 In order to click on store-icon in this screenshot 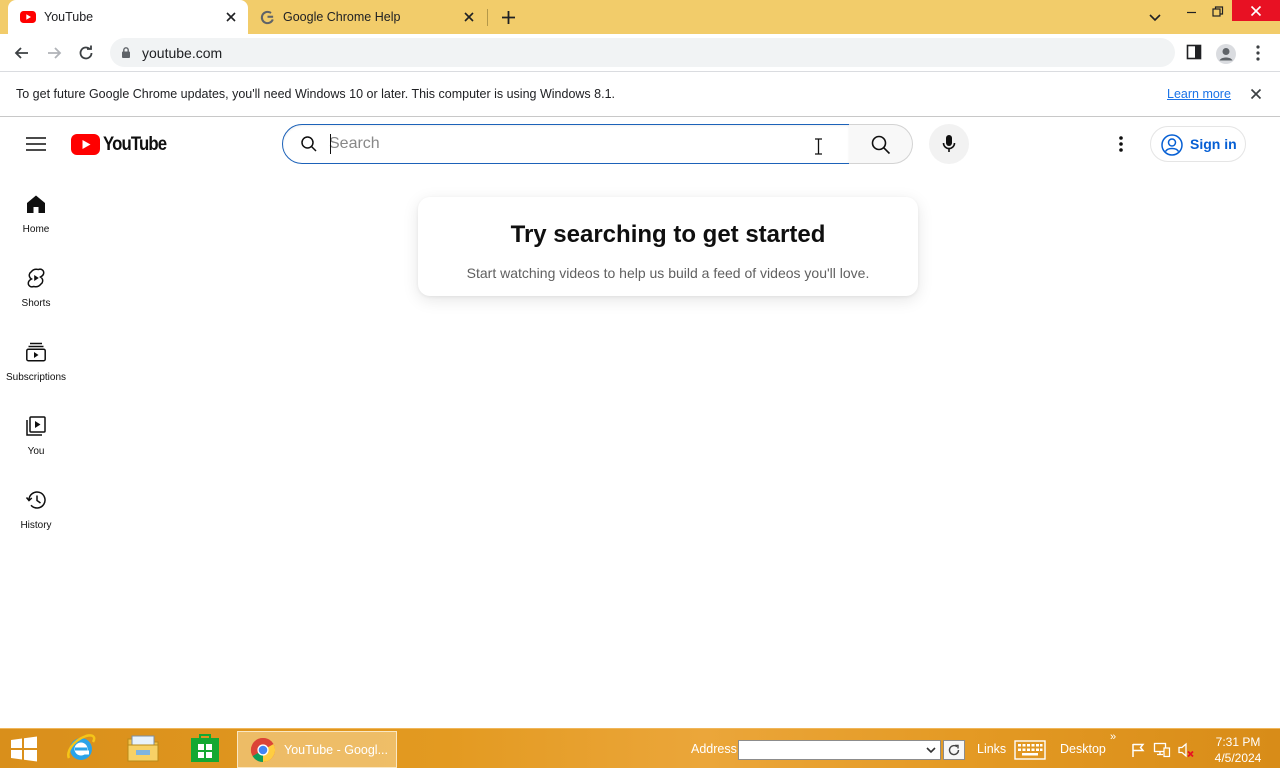, I will do `click(205, 750)`.